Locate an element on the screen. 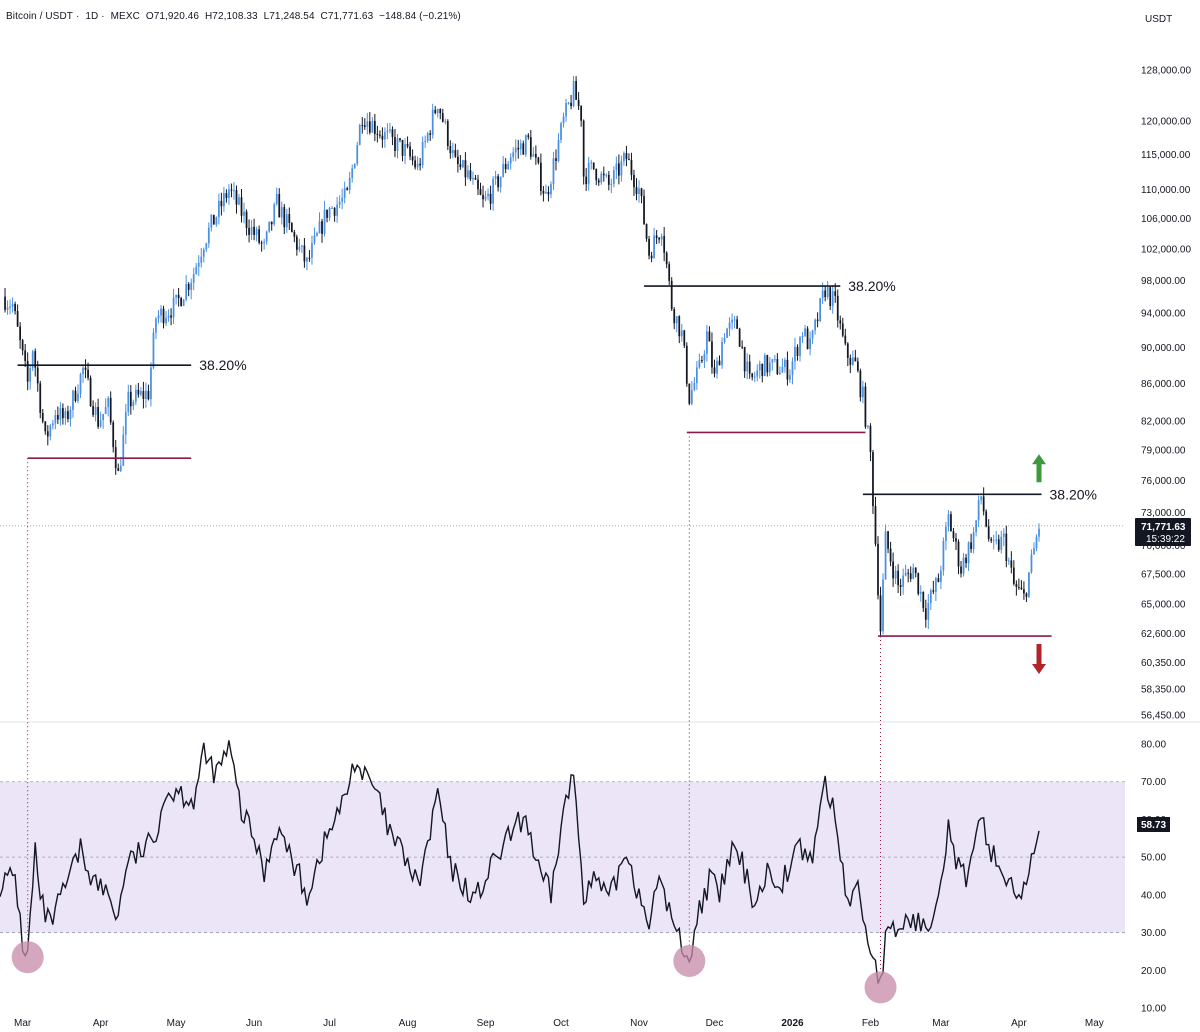  price-tick-label: 102,000.00 is located at coordinates (1166, 249).